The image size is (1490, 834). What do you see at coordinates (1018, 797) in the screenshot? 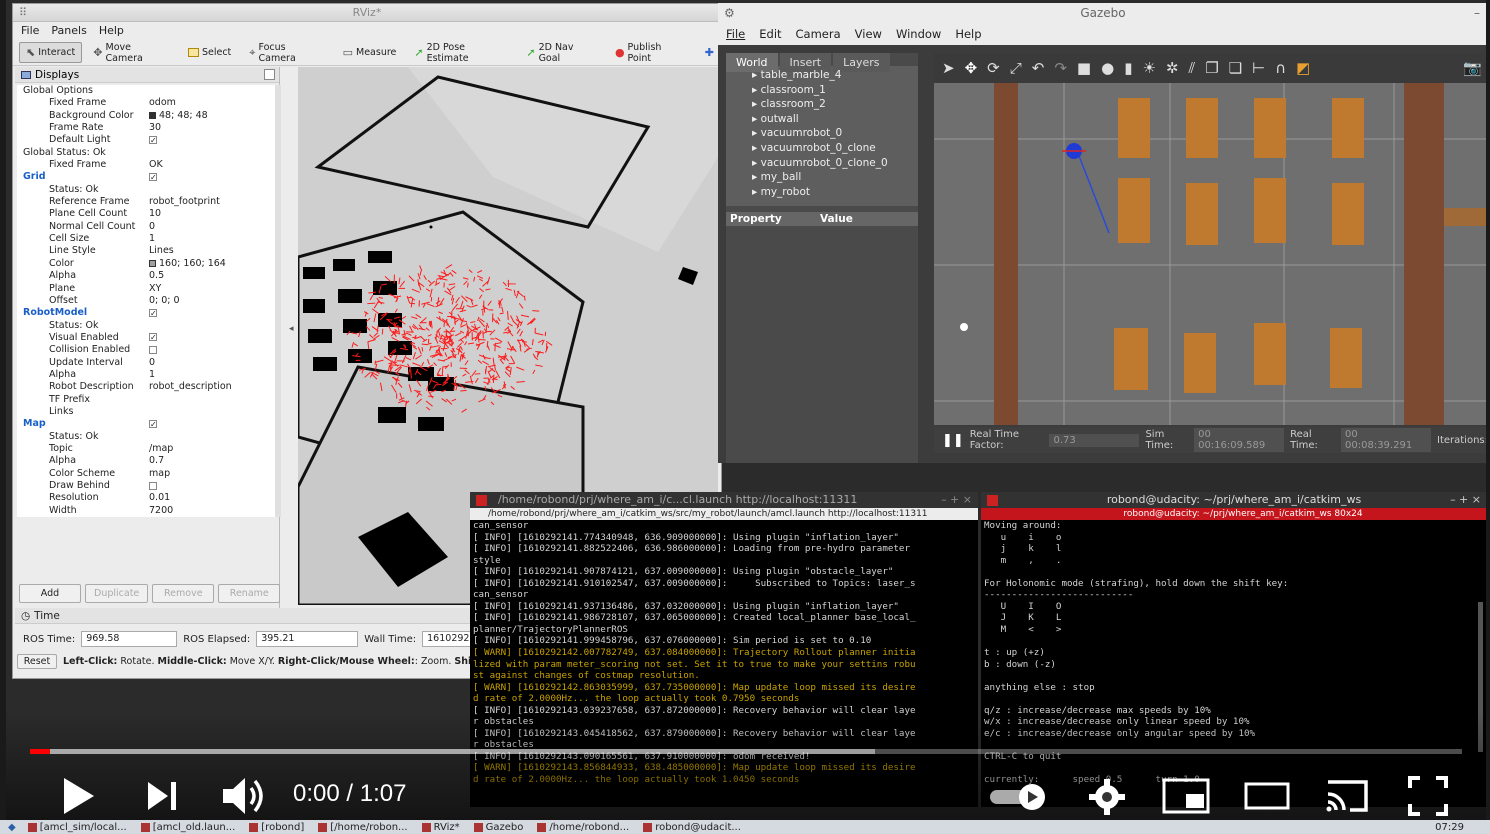
I see `autoplay-toggle` at bounding box center [1018, 797].